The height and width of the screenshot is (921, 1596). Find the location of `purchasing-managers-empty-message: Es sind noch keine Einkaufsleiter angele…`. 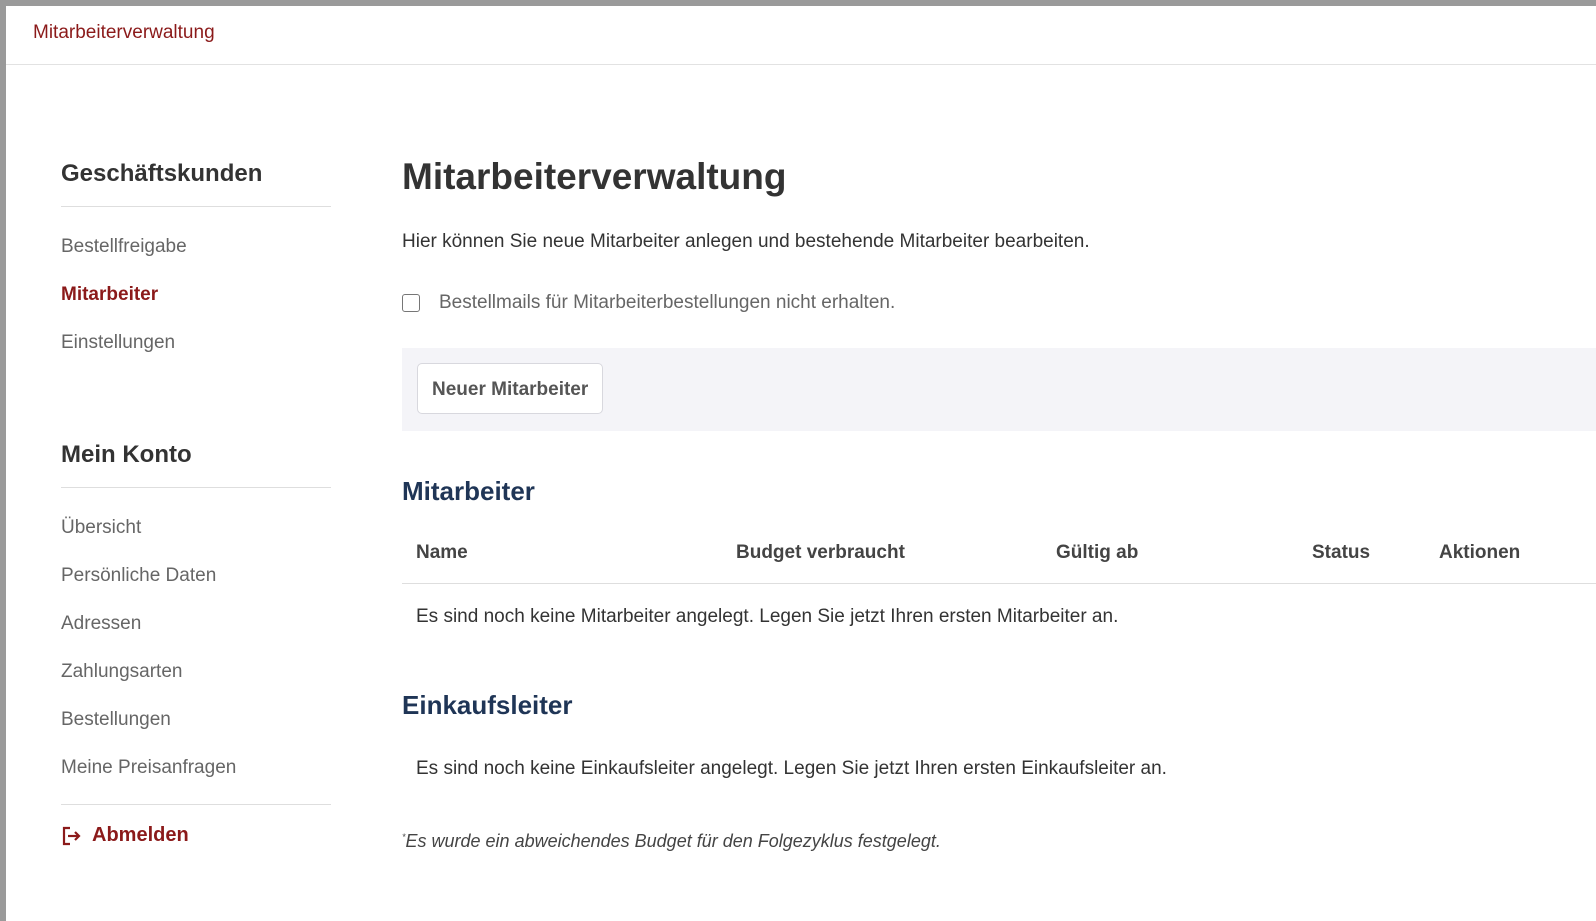

purchasing-managers-empty-message: Es sind noch keine Einkaufsleiter angele… is located at coordinates (791, 768).